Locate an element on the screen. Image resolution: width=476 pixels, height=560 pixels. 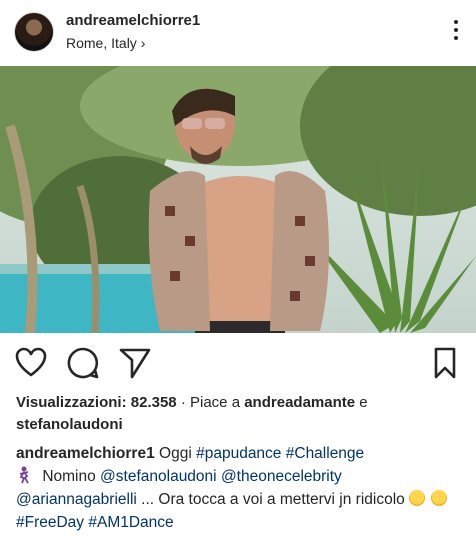
mention-link: @theonecelebrity is located at coordinates (281, 476).